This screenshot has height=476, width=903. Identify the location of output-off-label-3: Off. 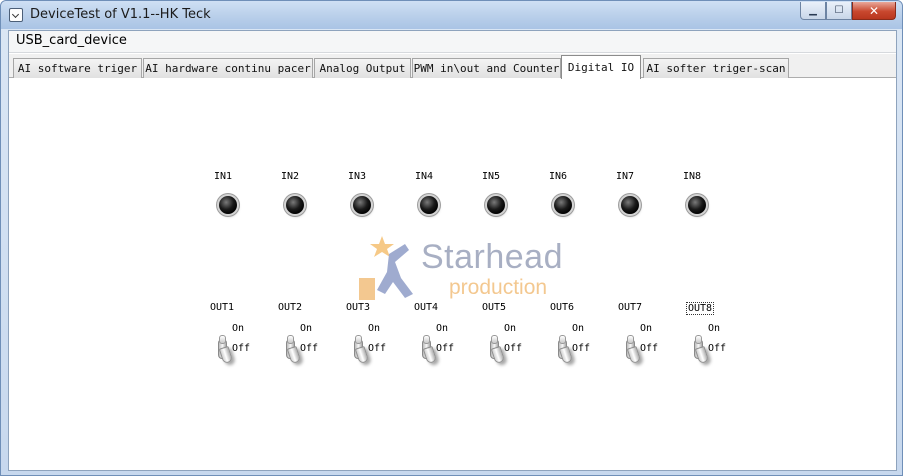
(377, 348).